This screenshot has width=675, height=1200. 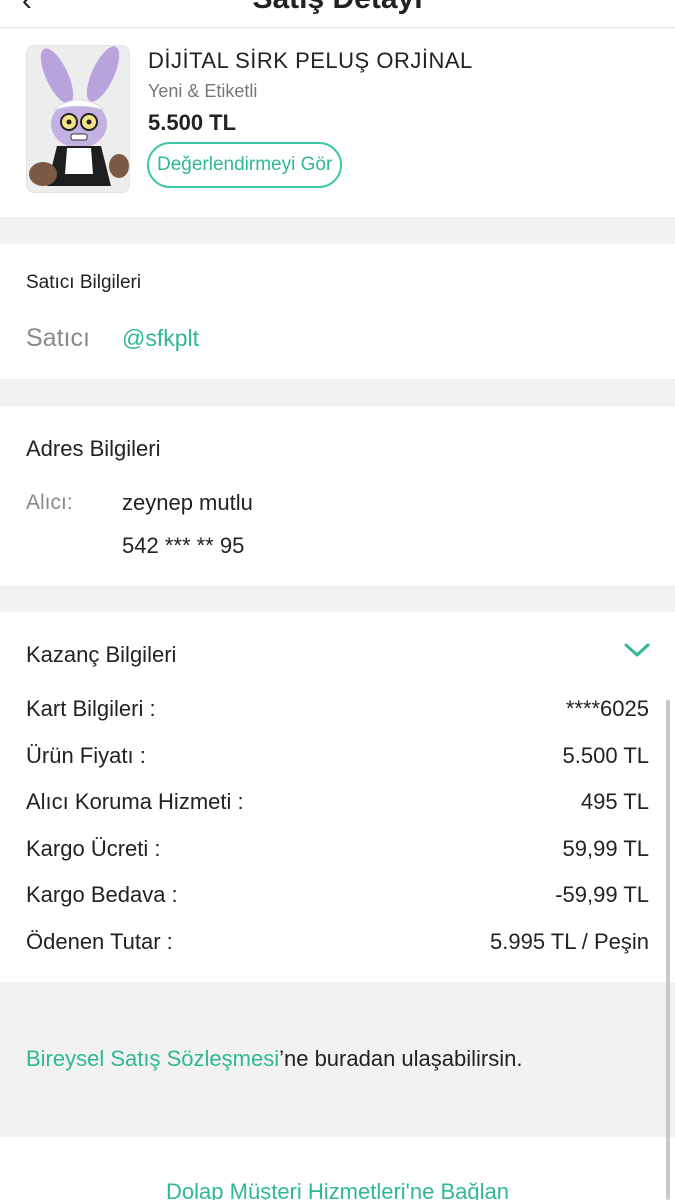 What do you see at coordinates (160, 338) in the screenshot?
I see `seller-username-link: @sfkplt` at bounding box center [160, 338].